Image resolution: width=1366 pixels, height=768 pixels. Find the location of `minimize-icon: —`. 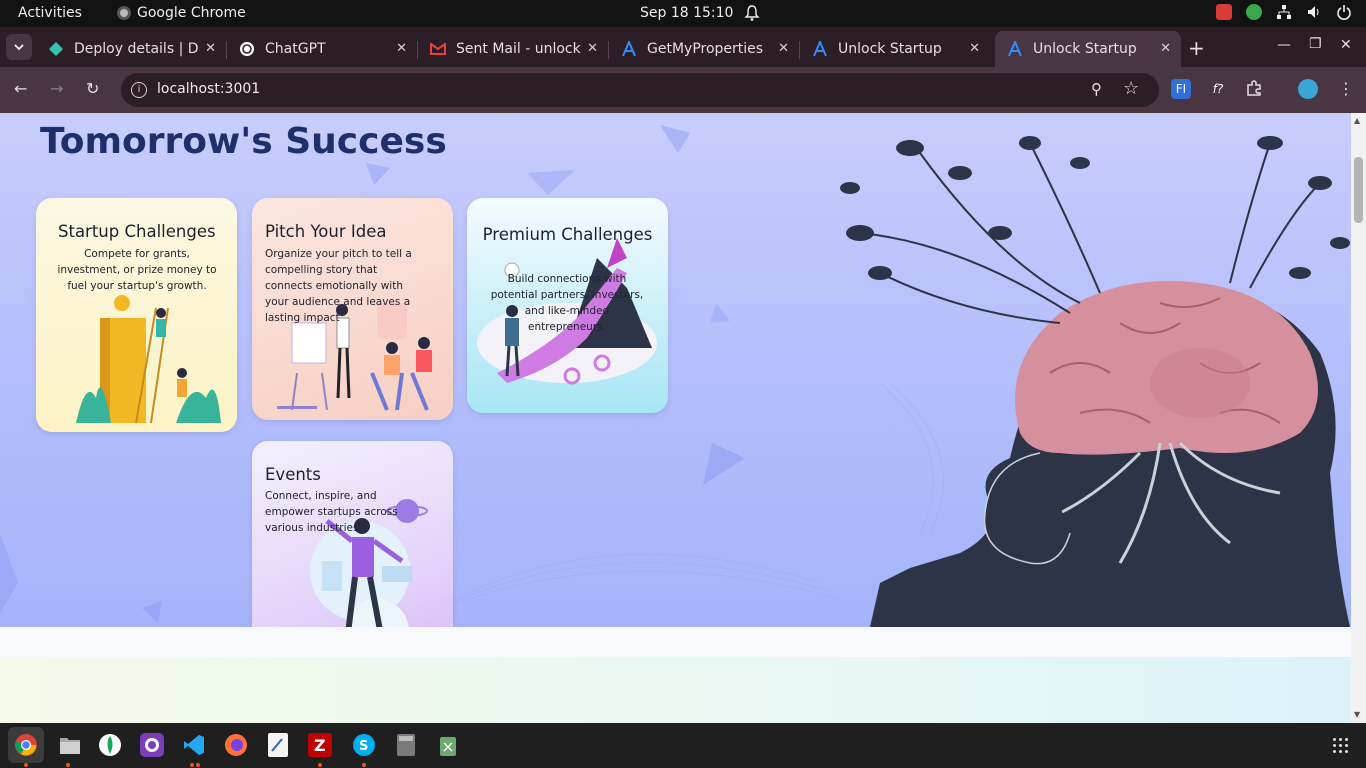

minimize-icon: — is located at coordinates (1284, 45).